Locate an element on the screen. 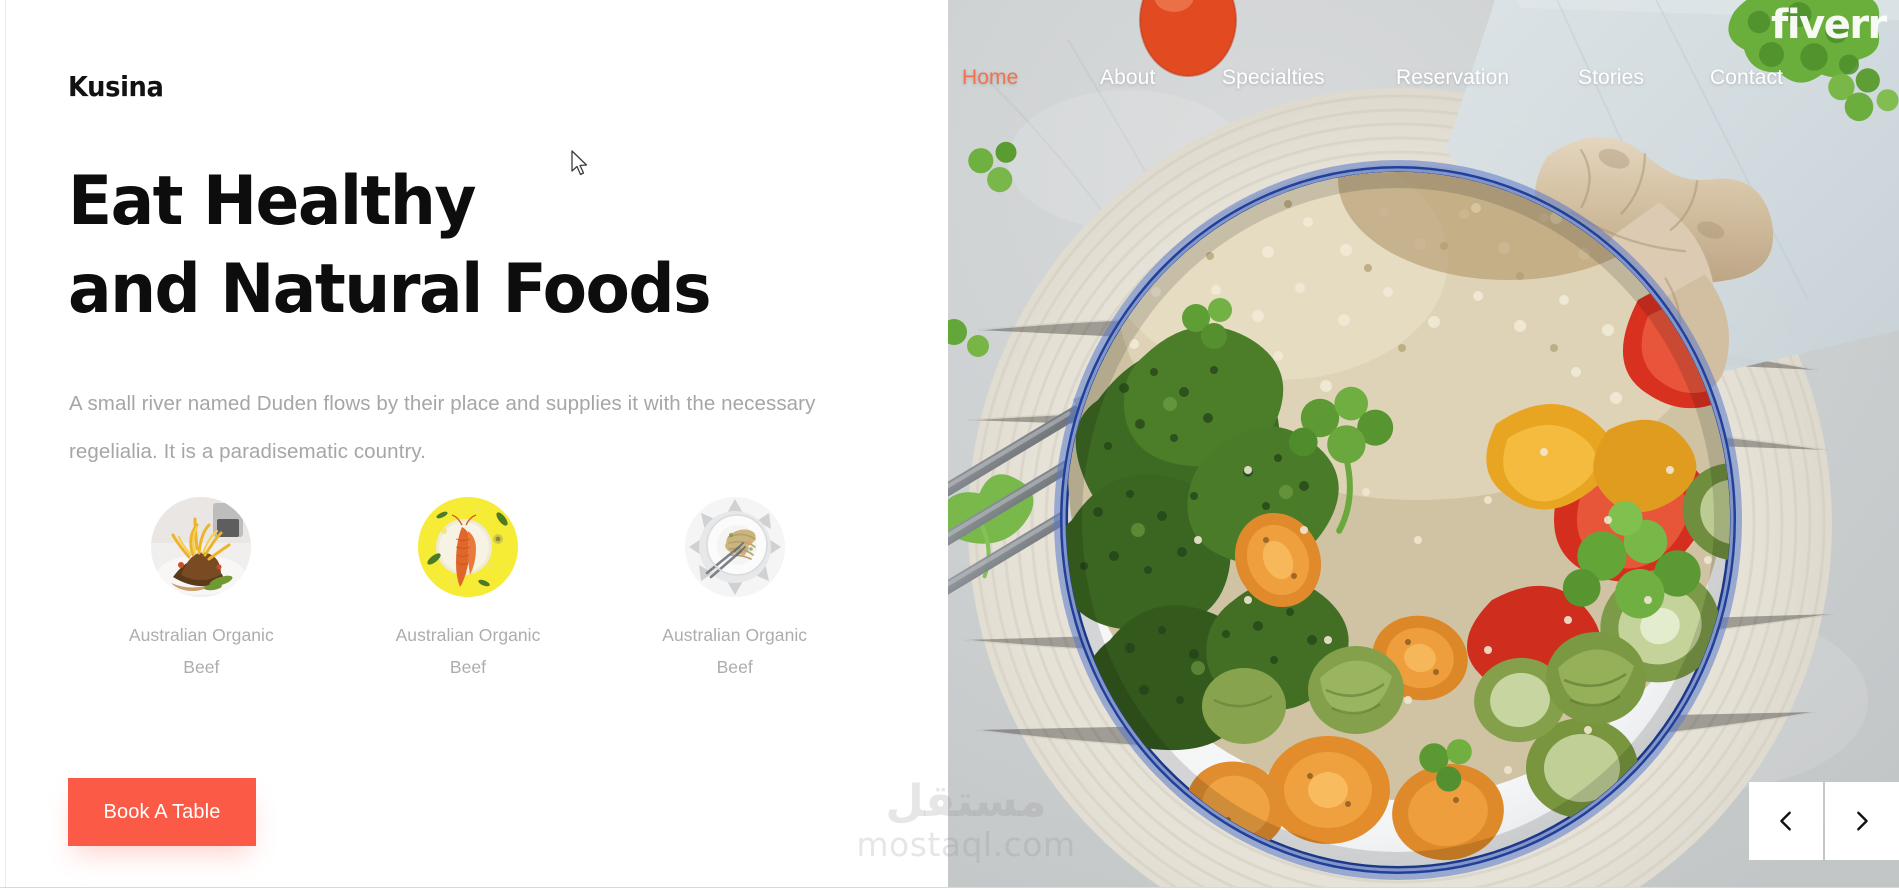 This screenshot has width=1899, height=890. specialty-item-2: Australian Organic Beef is located at coordinates (468, 590).